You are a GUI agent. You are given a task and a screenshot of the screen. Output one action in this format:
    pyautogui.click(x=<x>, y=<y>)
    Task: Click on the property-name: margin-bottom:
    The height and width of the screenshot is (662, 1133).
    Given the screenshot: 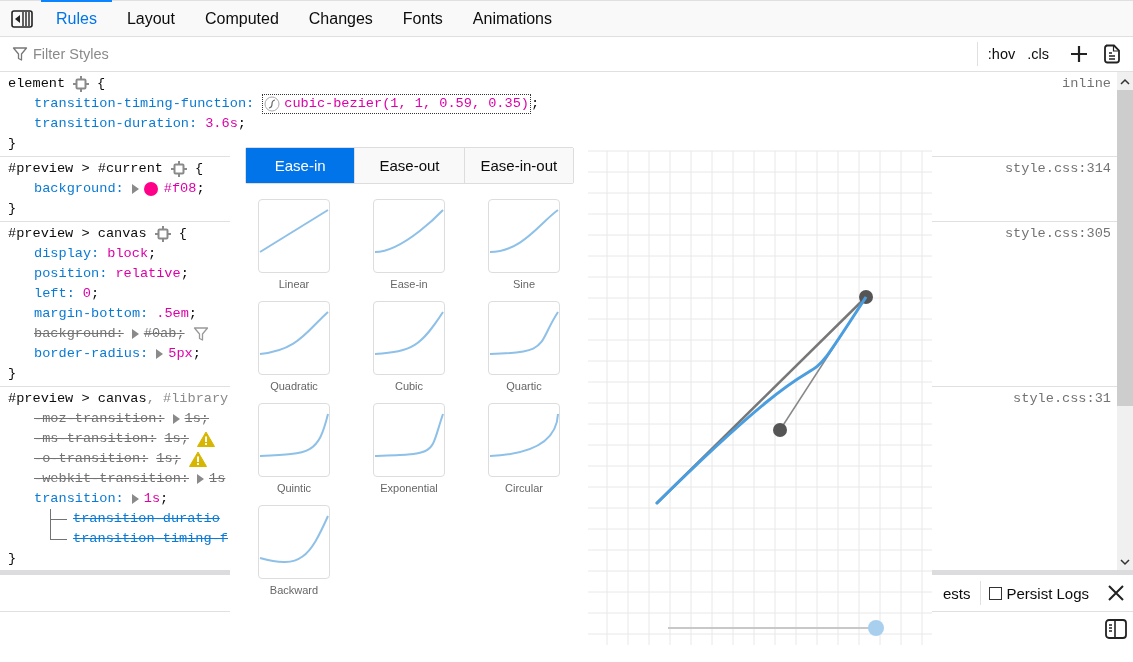 What is the action you would take?
    pyautogui.click(x=91, y=314)
    